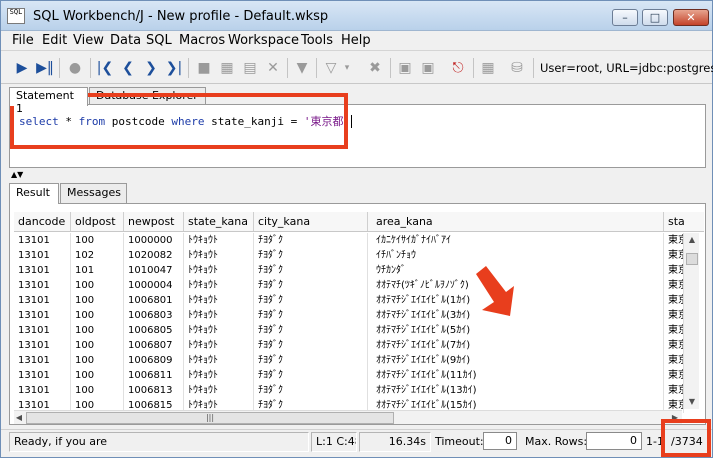 The height and width of the screenshot is (458, 713). Describe the element at coordinates (219, 221) in the screenshot. I see `column-header: state_kana` at that location.